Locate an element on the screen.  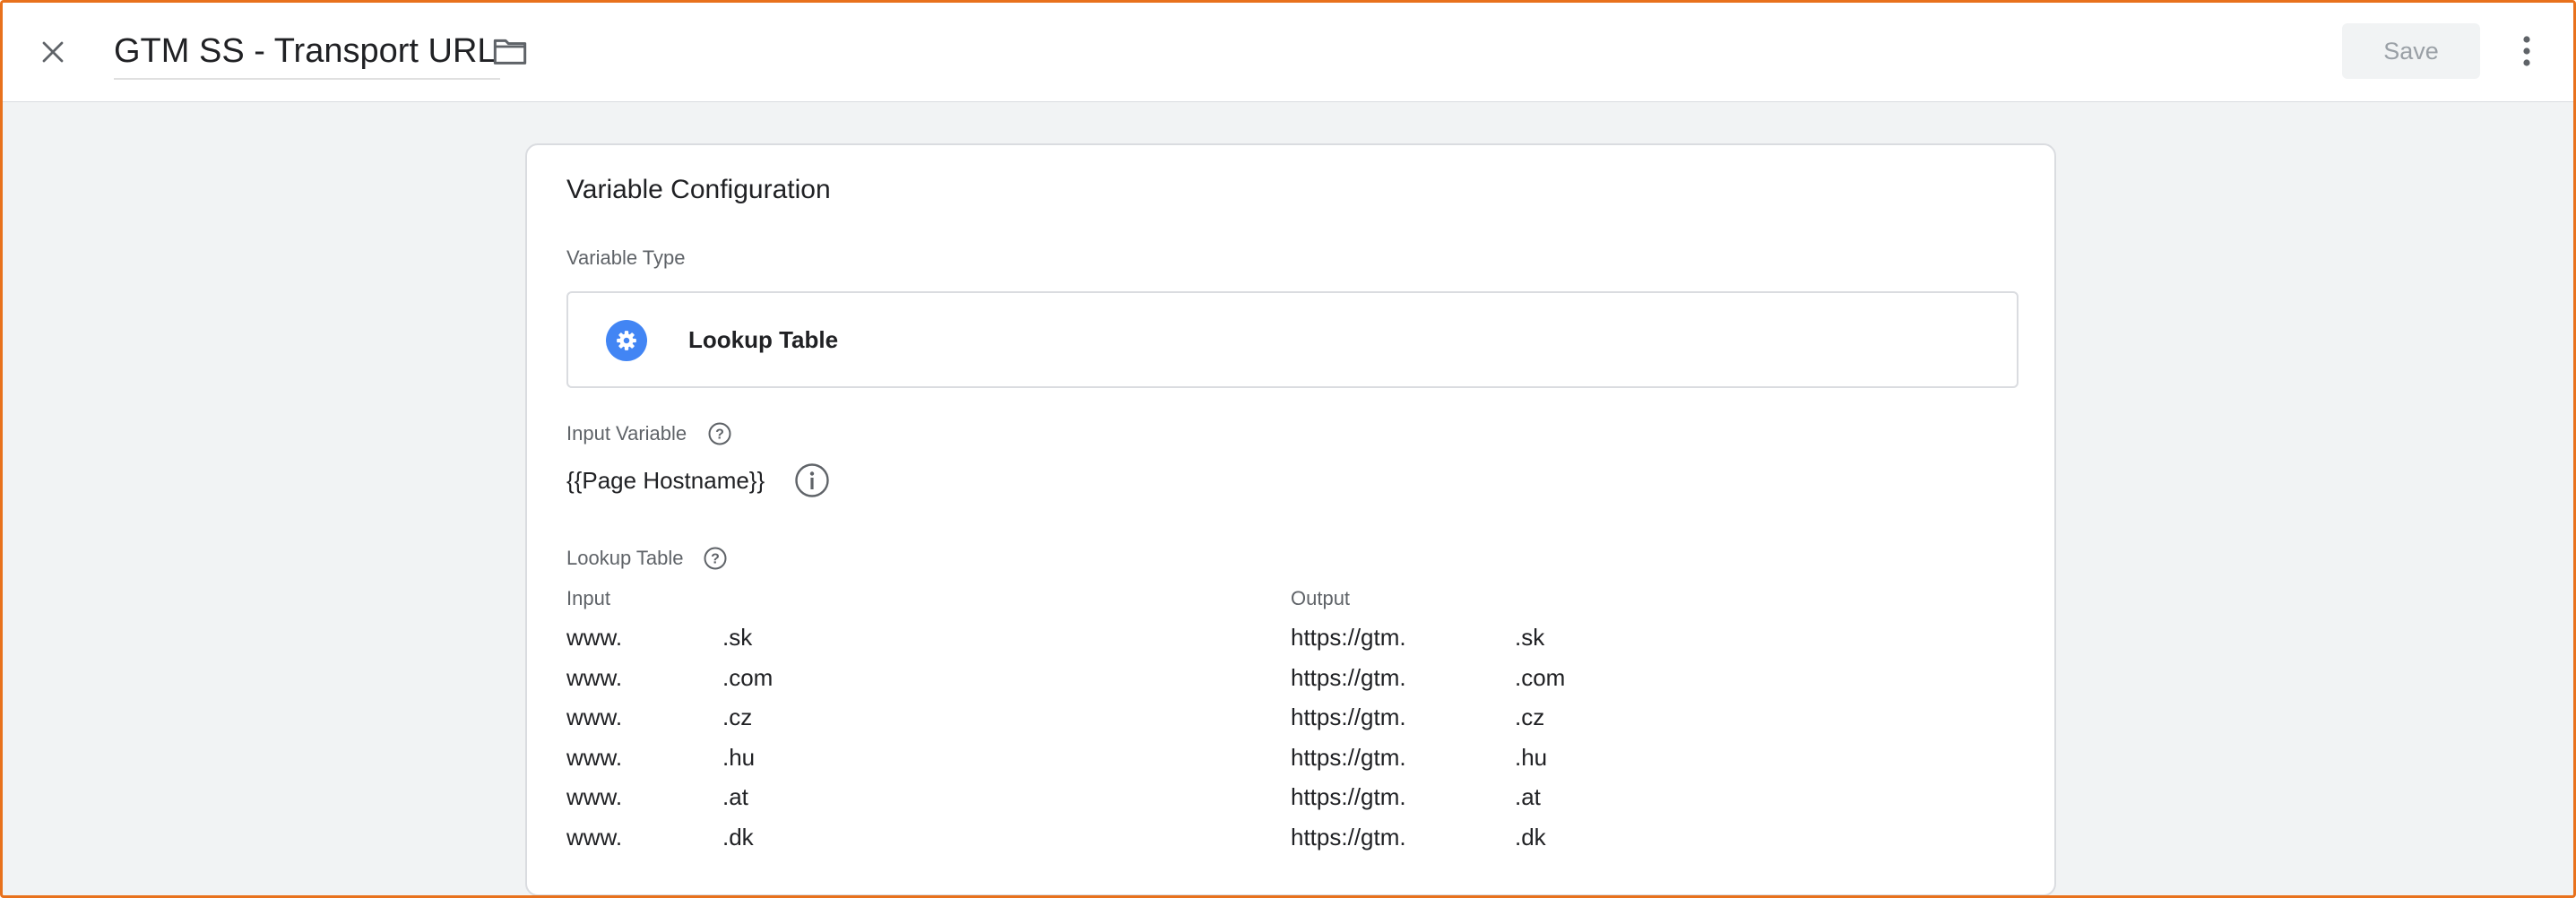
input-cell-suffix: .dk is located at coordinates (738, 837).